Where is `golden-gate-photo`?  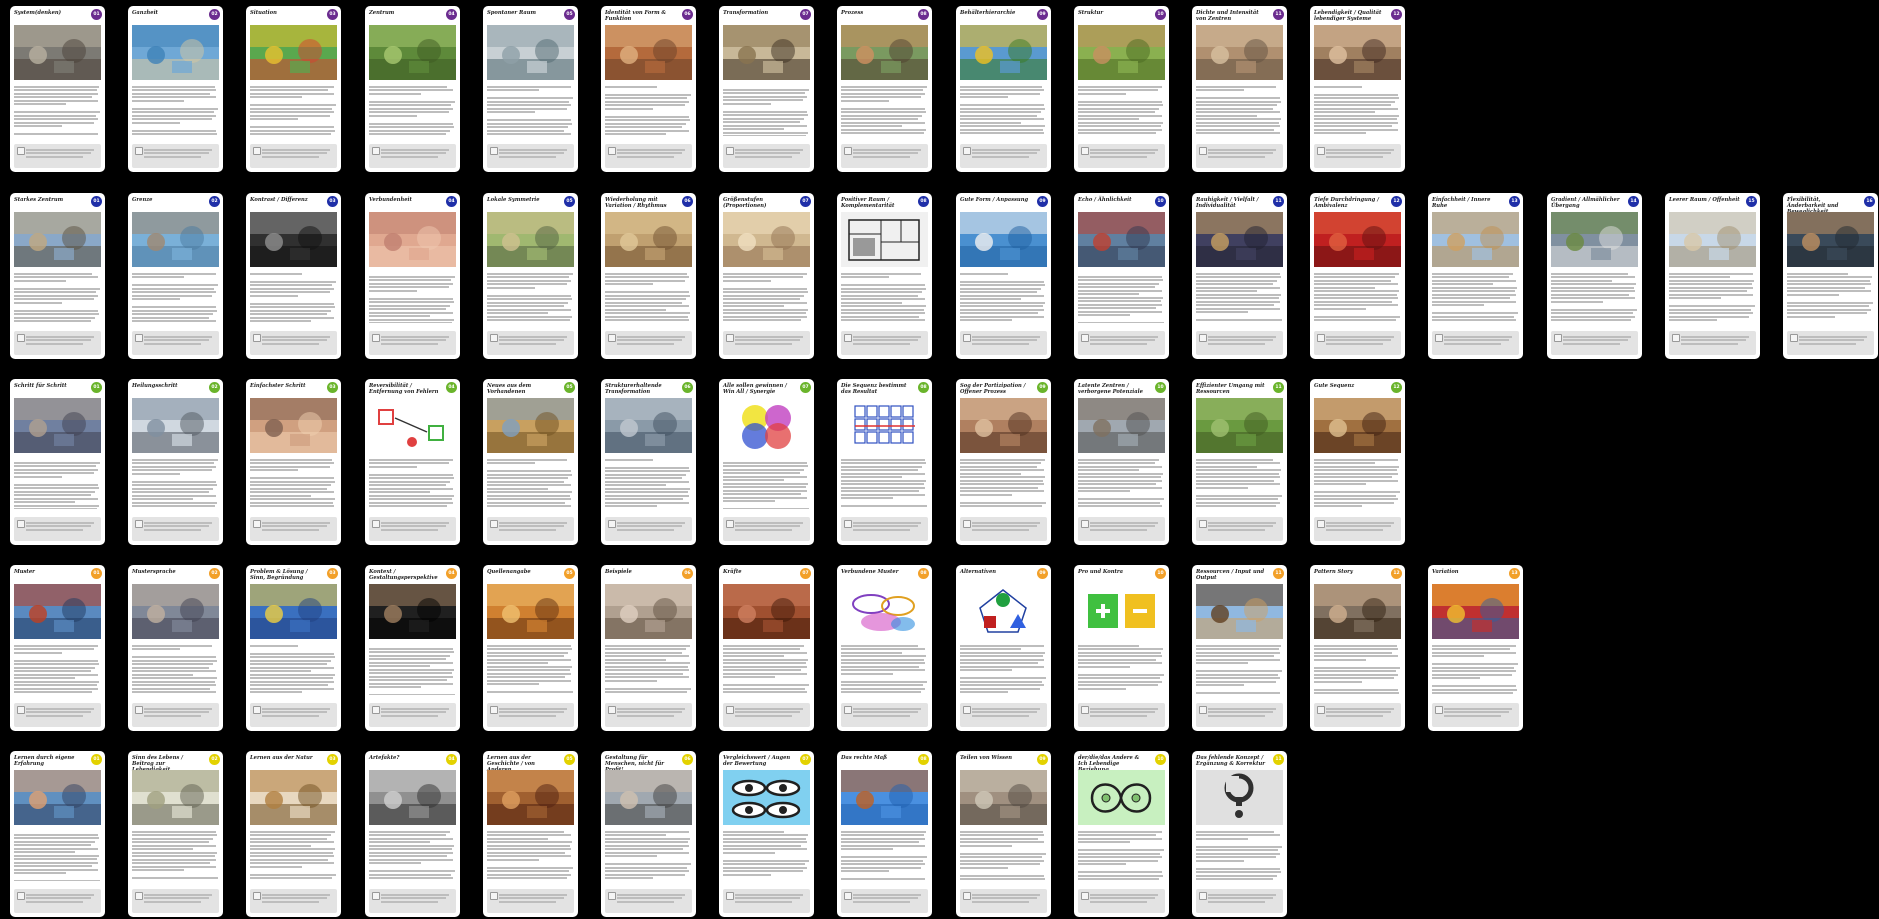 golden-gate-photo is located at coordinates (57, 611).